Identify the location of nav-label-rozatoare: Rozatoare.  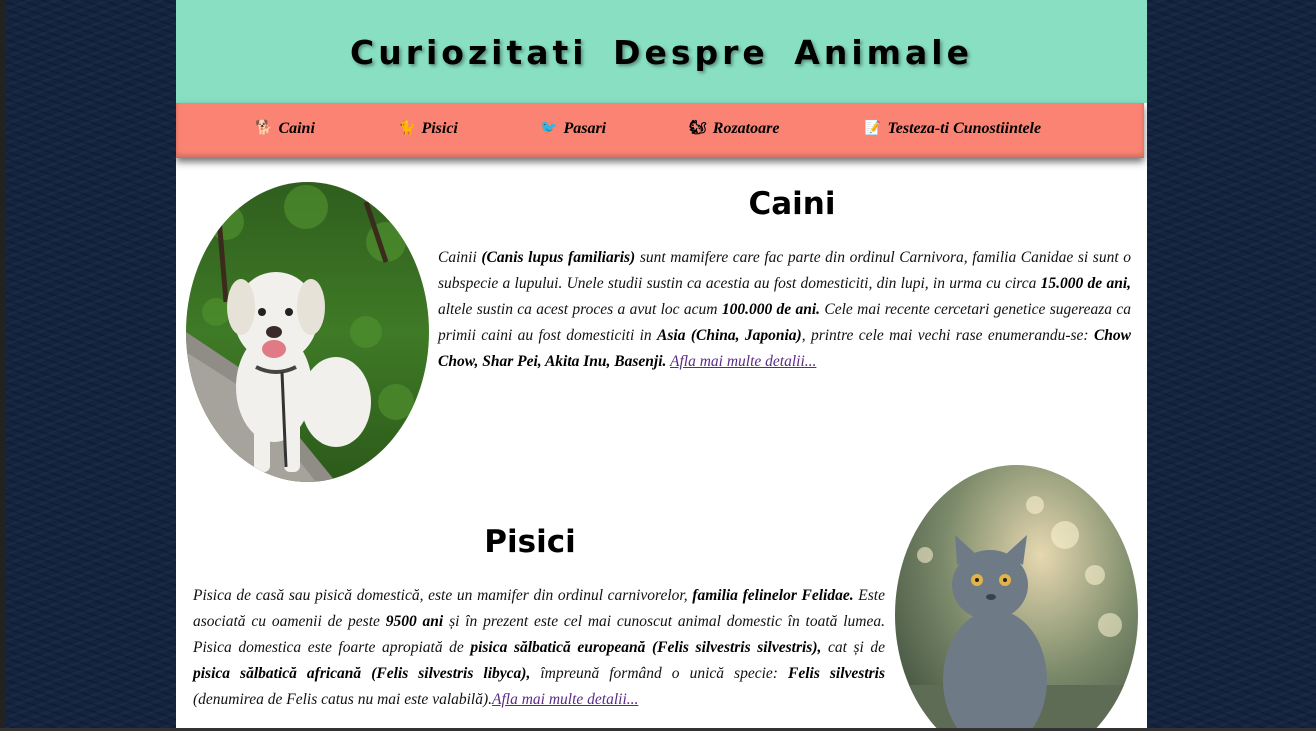
(746, 128).